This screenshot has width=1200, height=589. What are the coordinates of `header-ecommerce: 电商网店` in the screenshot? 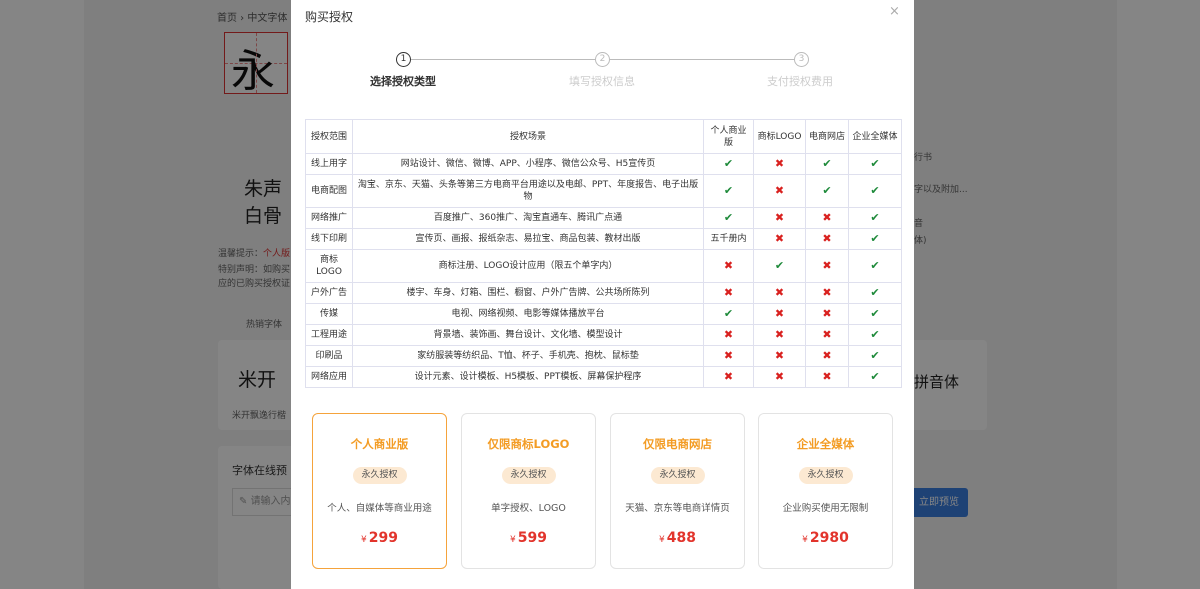 It's located at (827, 136).